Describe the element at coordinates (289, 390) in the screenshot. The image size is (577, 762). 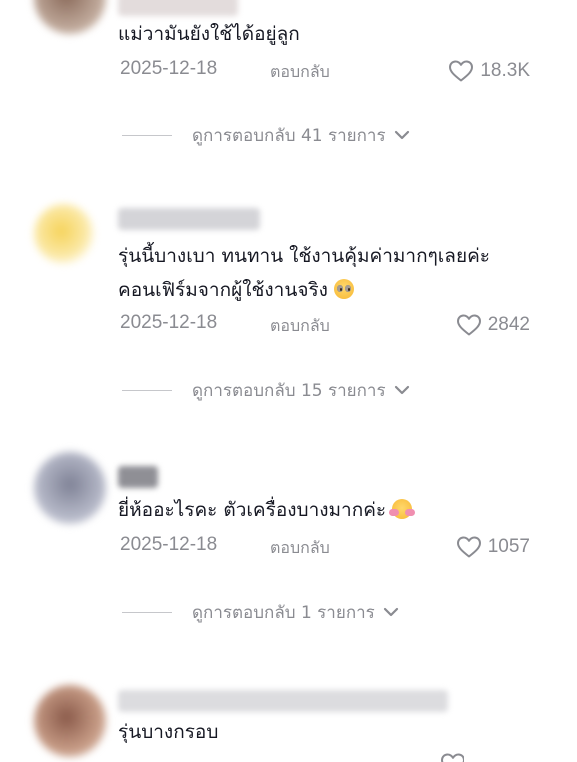
I see `view-replies-label: ดูการตอบกลับ 15 รายการ` at that location.